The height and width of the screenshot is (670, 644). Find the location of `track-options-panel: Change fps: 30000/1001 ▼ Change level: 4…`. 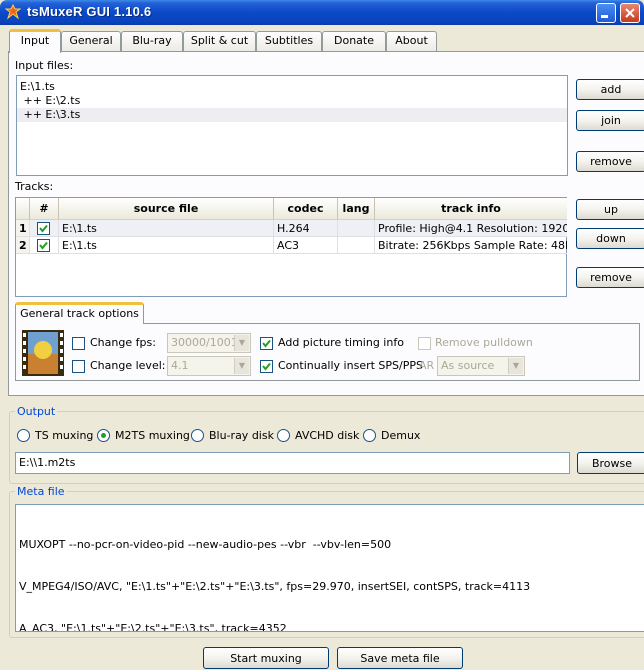

track-options-panel: Change fps: 30000/1001 ▼ Change level: 4… is located at coordinates (327, 352).